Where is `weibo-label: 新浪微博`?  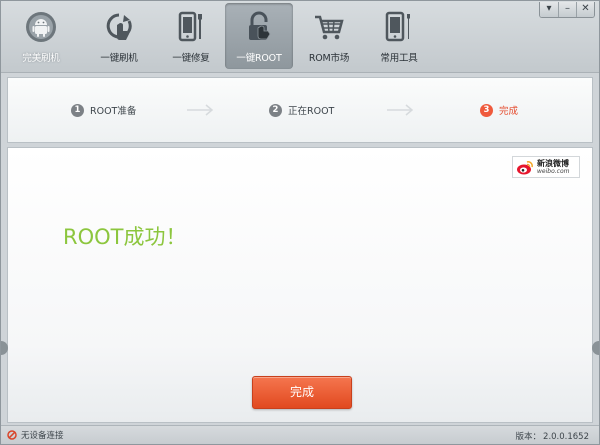 weibo-label: 新浪微博 is located at coordinates (553, 163).